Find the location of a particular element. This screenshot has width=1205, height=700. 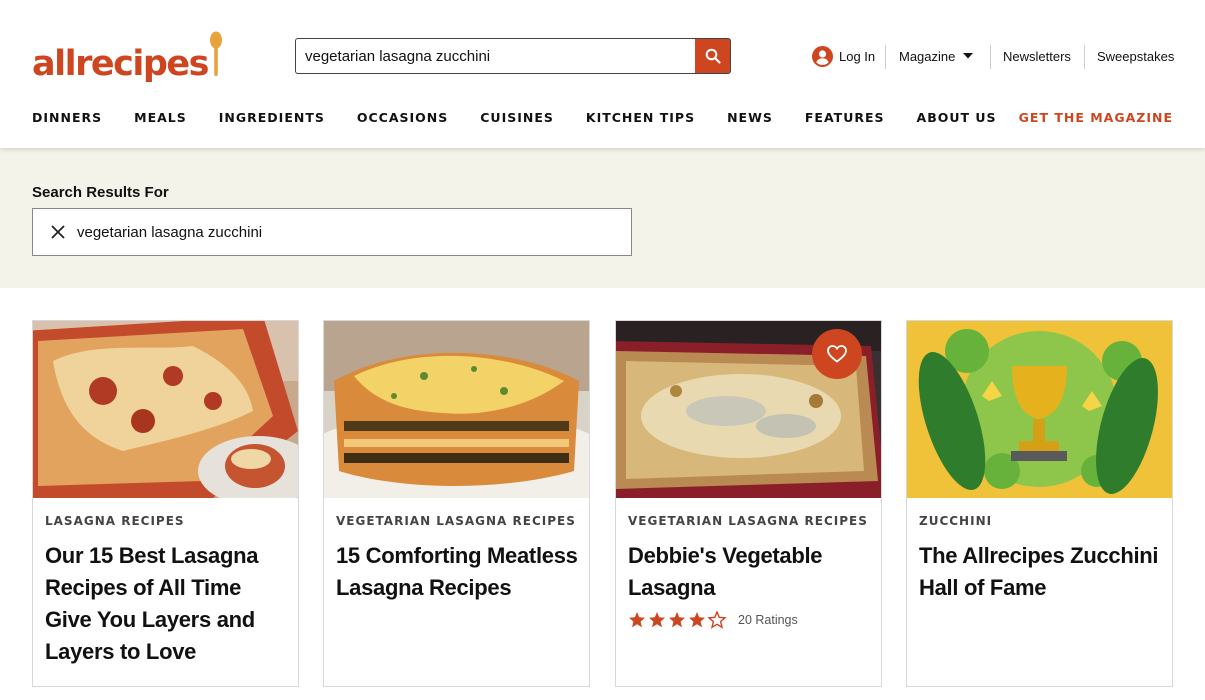

magazine-label: Magazine is located at coordinates (927, 56).